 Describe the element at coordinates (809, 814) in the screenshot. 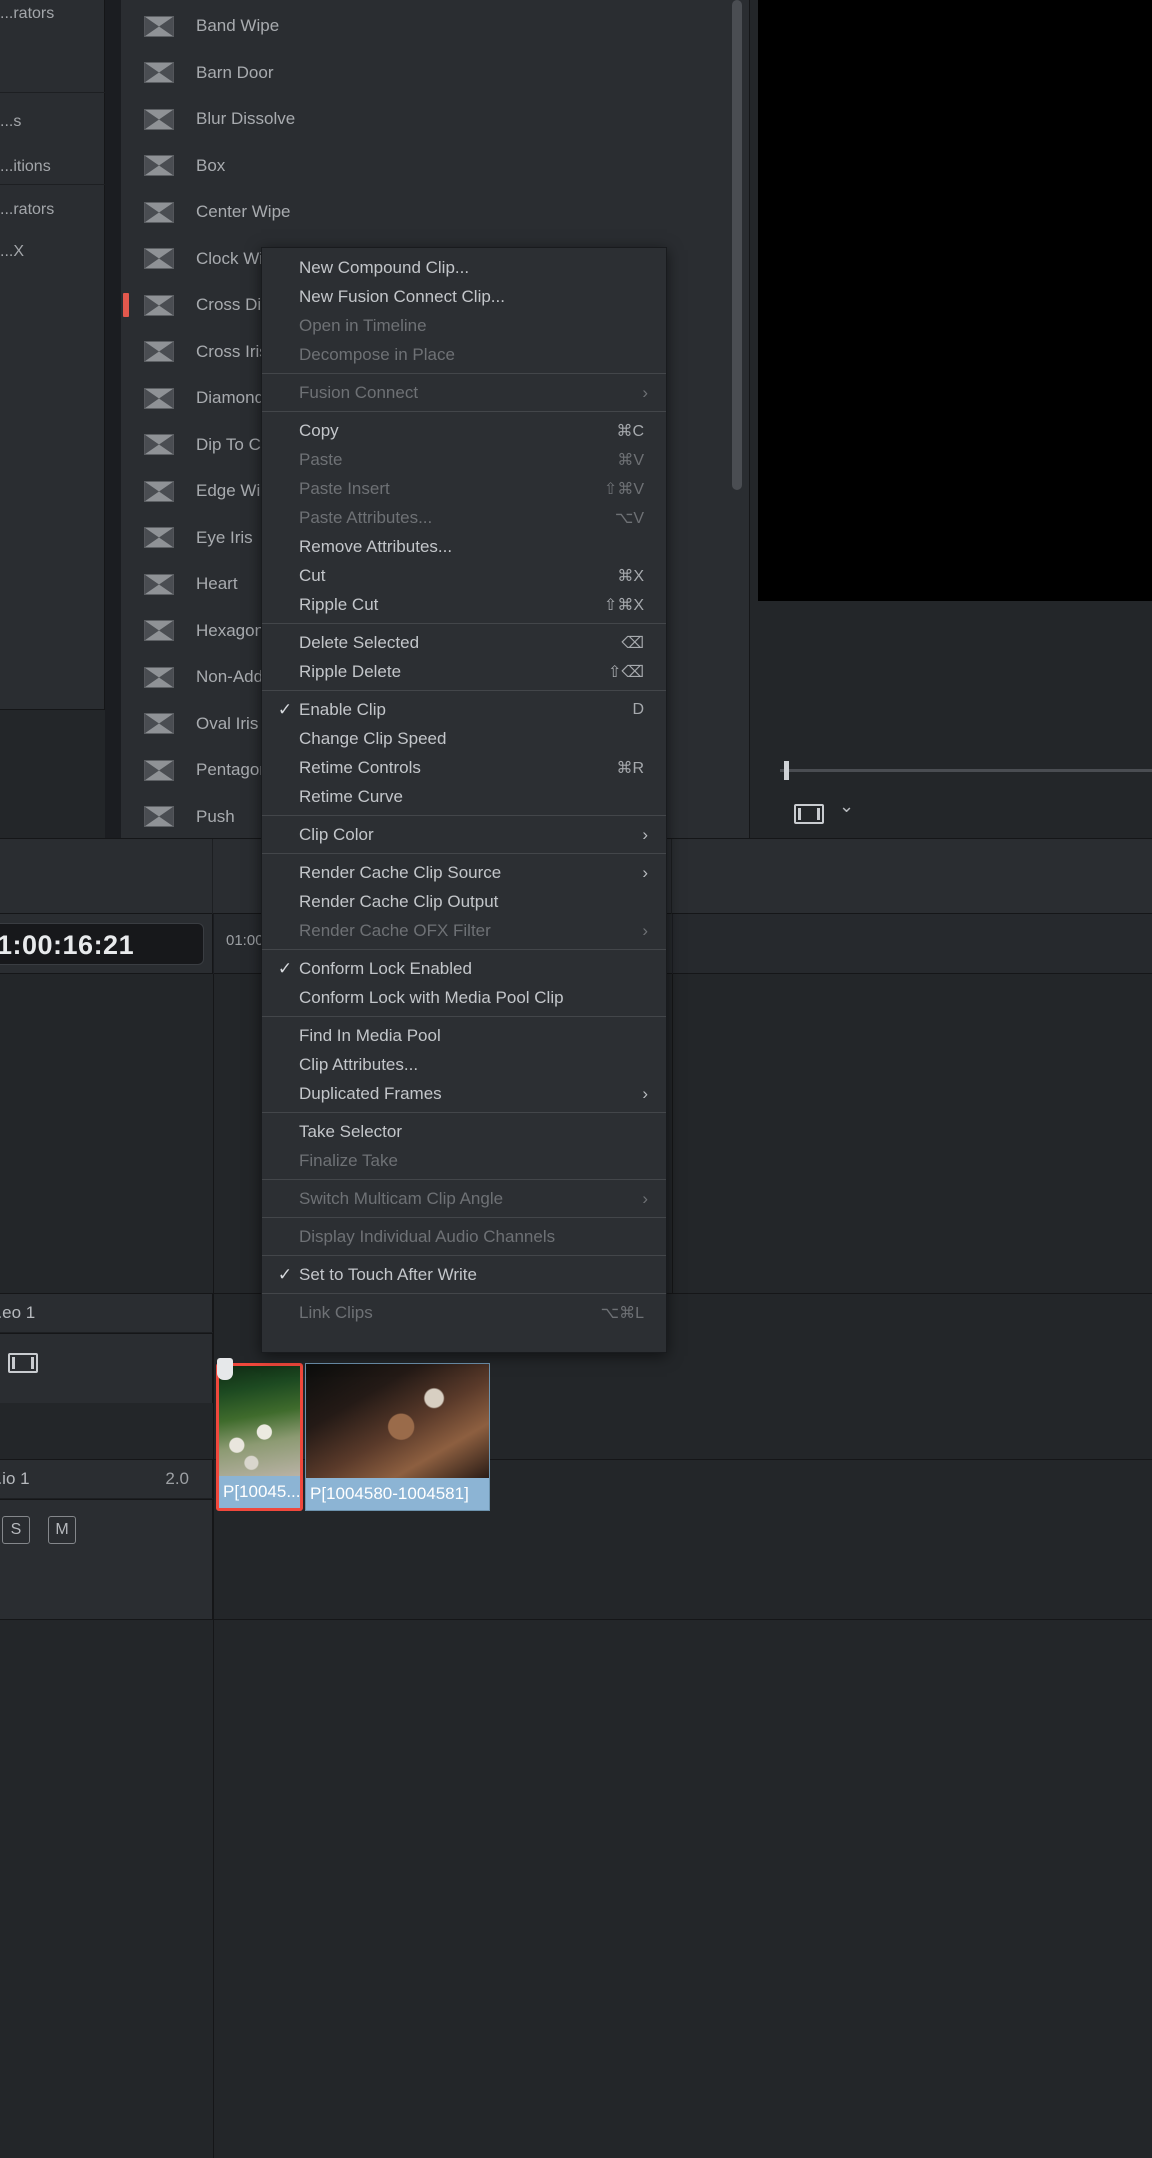

I see `filmstrip-icon` at that location.